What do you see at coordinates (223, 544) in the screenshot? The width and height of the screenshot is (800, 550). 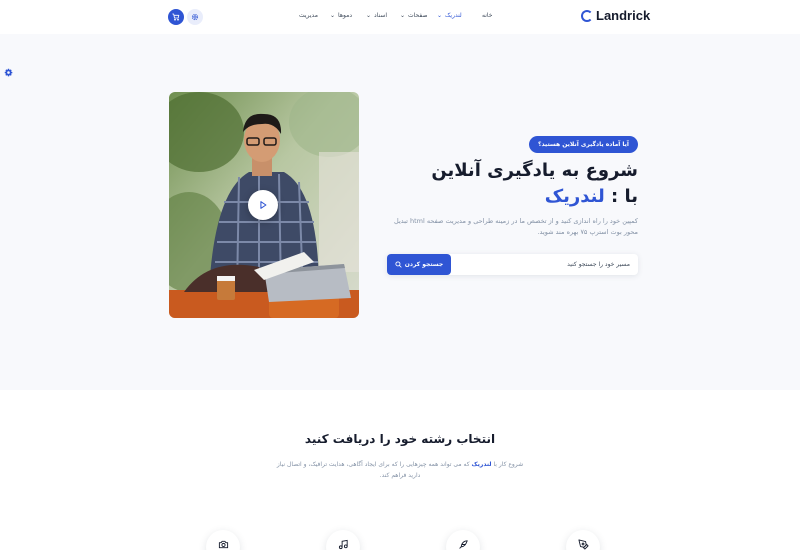 I see `camera-icon` at bounding box center [223, 544].